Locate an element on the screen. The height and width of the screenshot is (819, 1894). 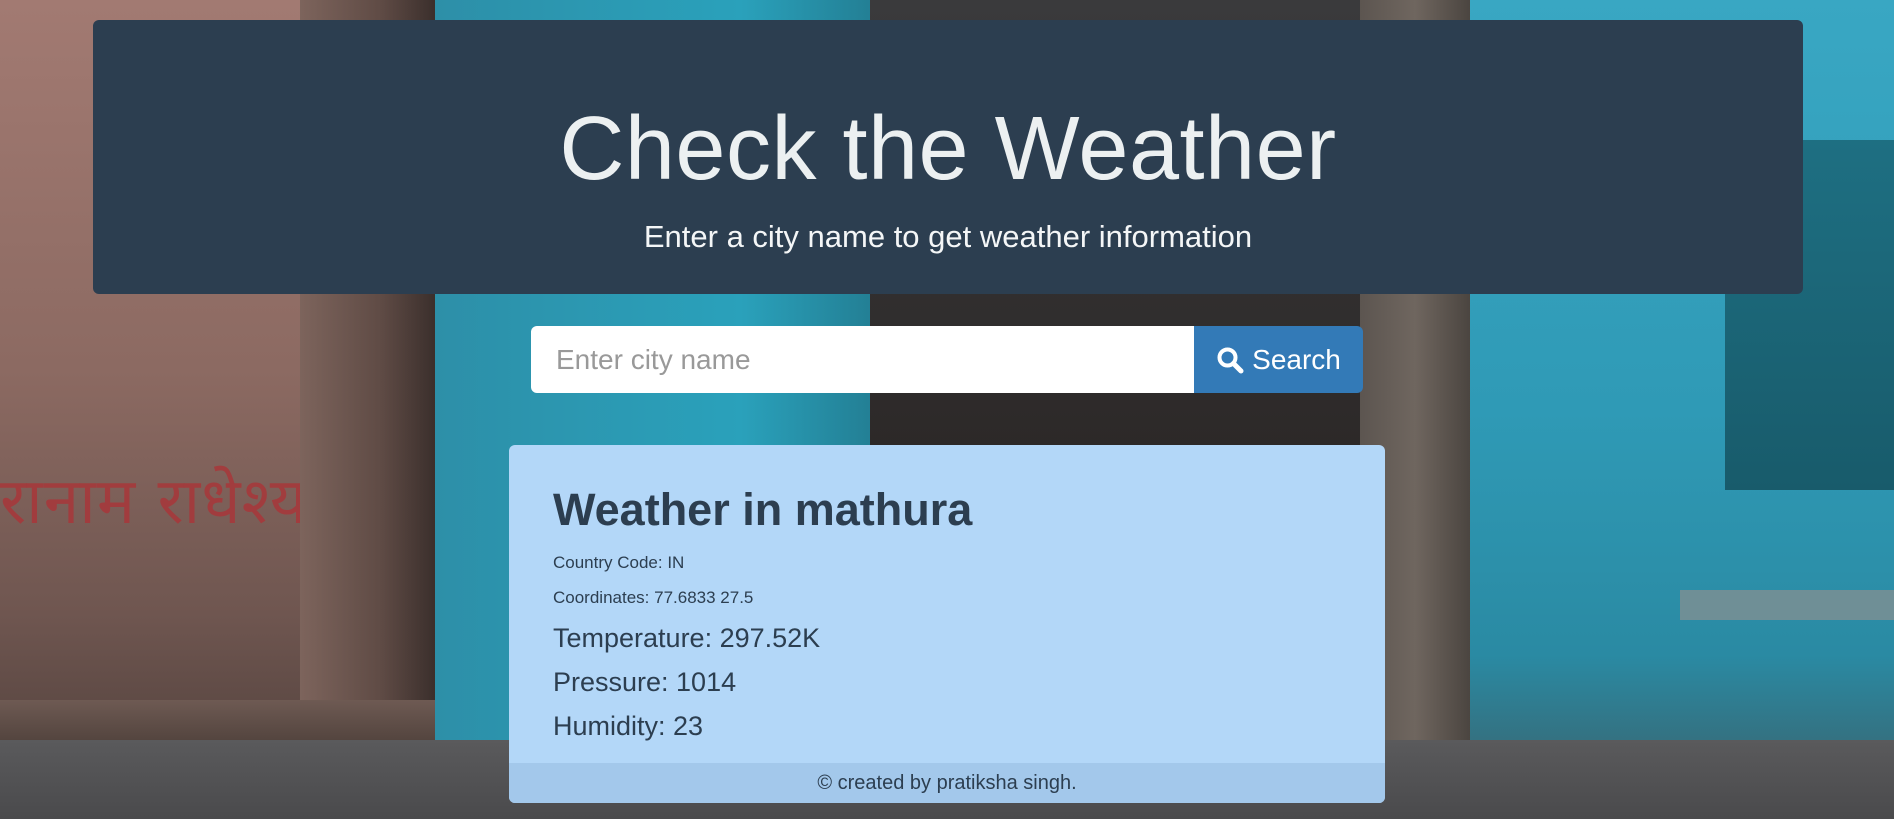
pressure: Pressure: 1014 is located at coordinates (645, 682).